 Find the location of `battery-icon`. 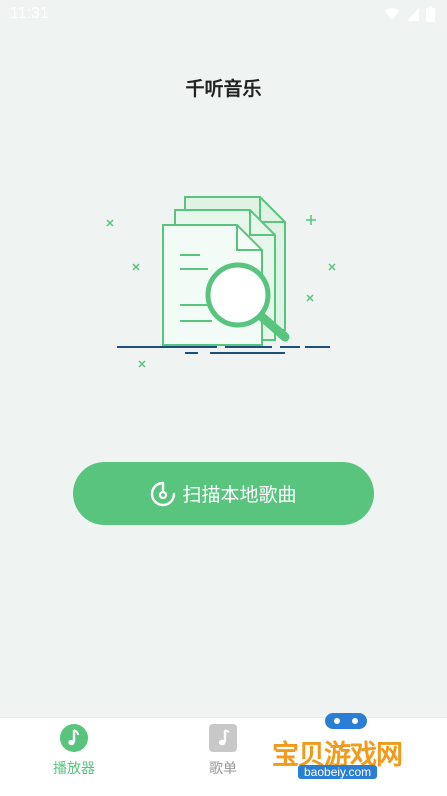

battery-icon is located at coordinates (430, 14).